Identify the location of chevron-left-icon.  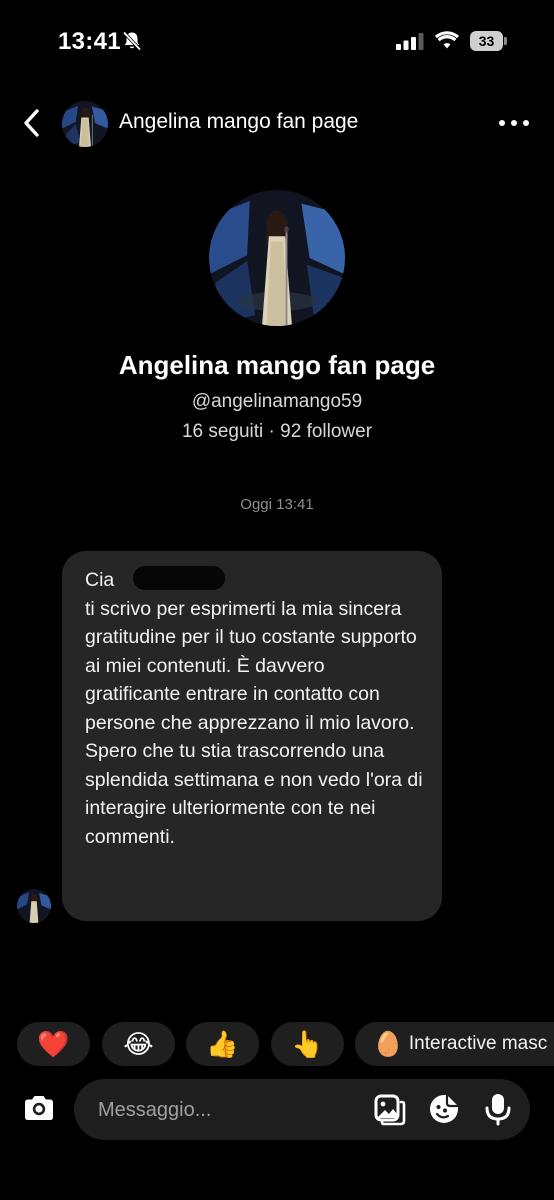
(32, 123).